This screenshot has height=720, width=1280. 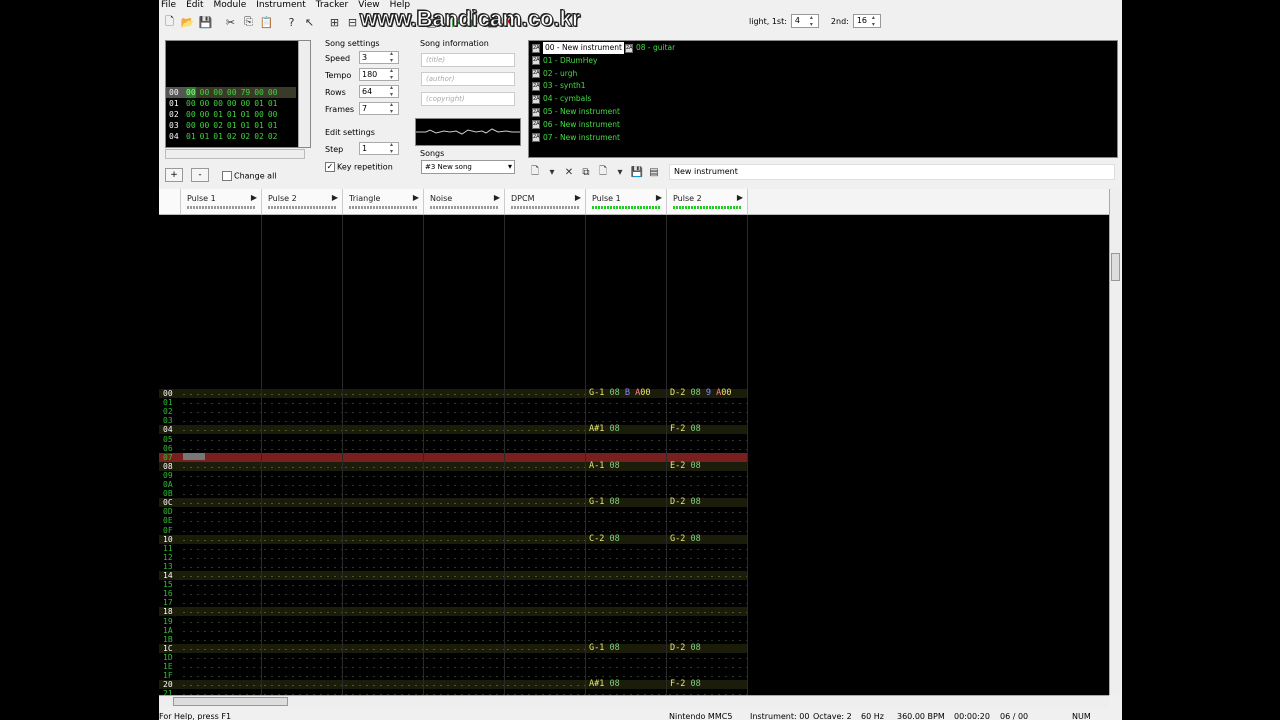 What do you see at coordinates (168, 5) in the screenshot?
I see `menu-file: File` at bounding box center [168, 5].